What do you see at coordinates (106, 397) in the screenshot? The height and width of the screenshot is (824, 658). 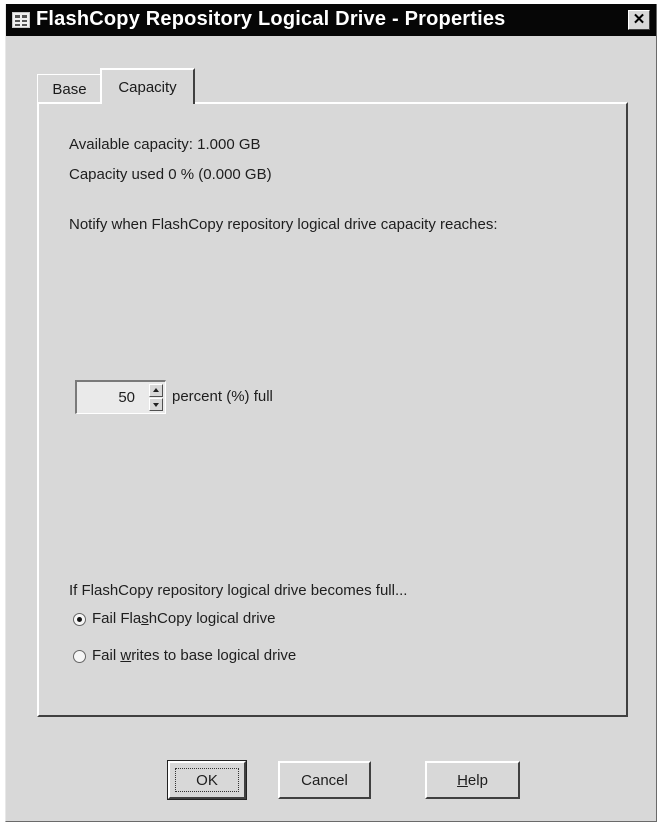 I see `threshold-value: 50` at bounding box center [106, 397].